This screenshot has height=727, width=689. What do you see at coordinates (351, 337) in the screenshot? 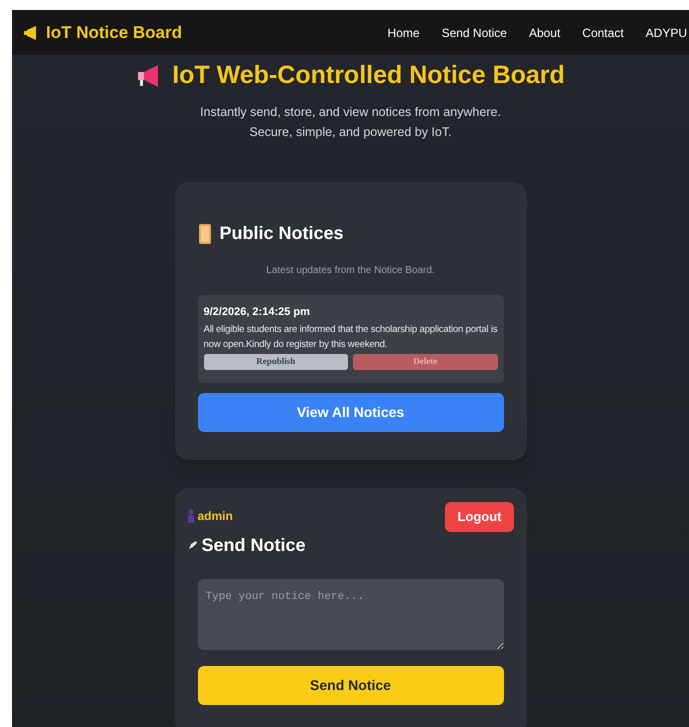
I see `notice-text: All eligible students are informed that the scholarship application portal is now open.Kindly do register by this weekend.` at bounding box center [351, 337].